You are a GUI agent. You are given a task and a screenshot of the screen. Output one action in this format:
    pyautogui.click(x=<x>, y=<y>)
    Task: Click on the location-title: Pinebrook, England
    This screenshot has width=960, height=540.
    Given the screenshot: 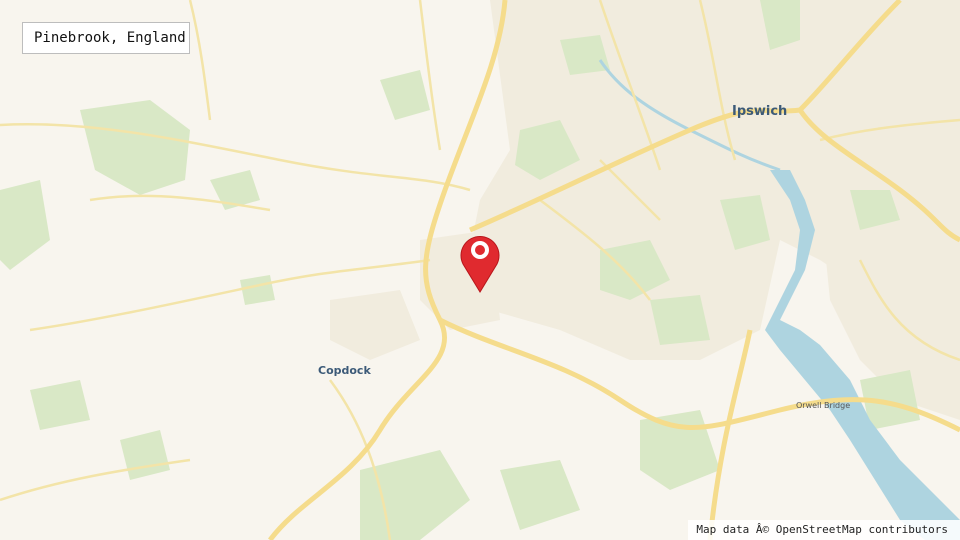 What is the action you would take?
    pyautogui.click(x=106, y=38)
    